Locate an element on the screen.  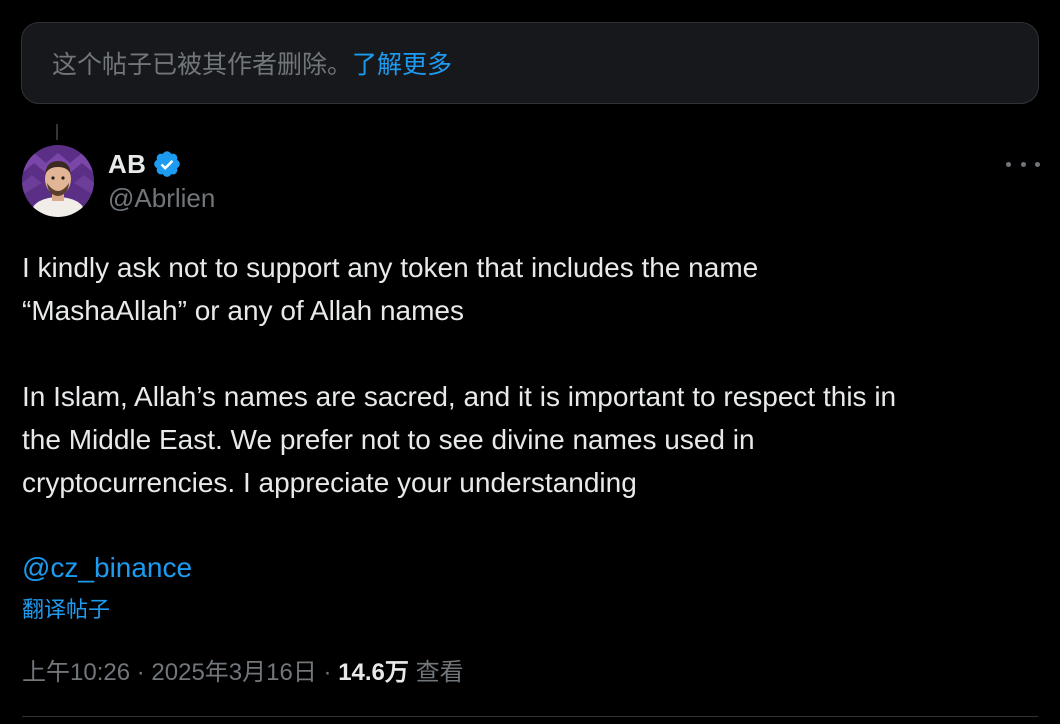
deleted-post-banner: 这个帖子已被其作者删除。 了解更多 is located at coordinates (530, 63).